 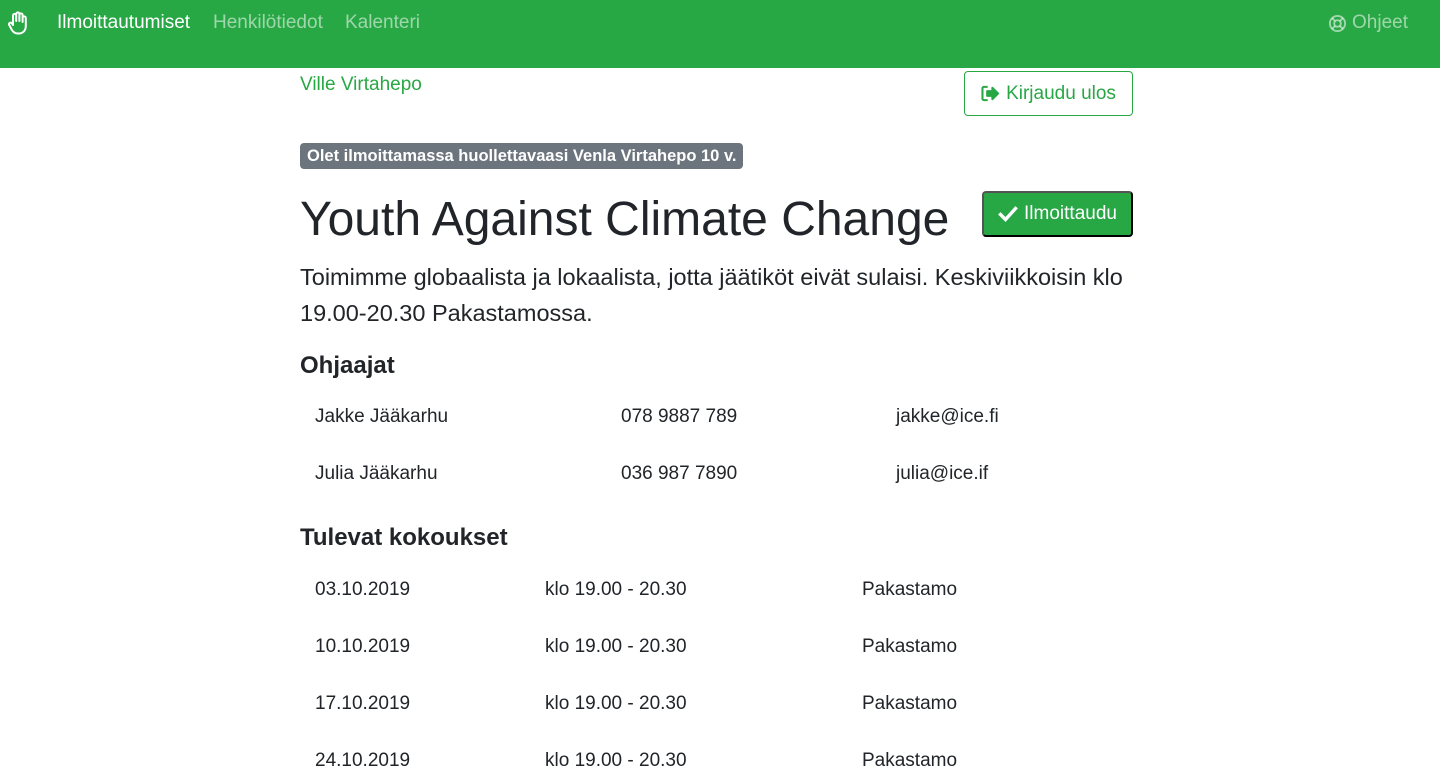 I want to click on nav-ilmoittautumiset: Ilmoittautumiset, so click(x=123, y=23).